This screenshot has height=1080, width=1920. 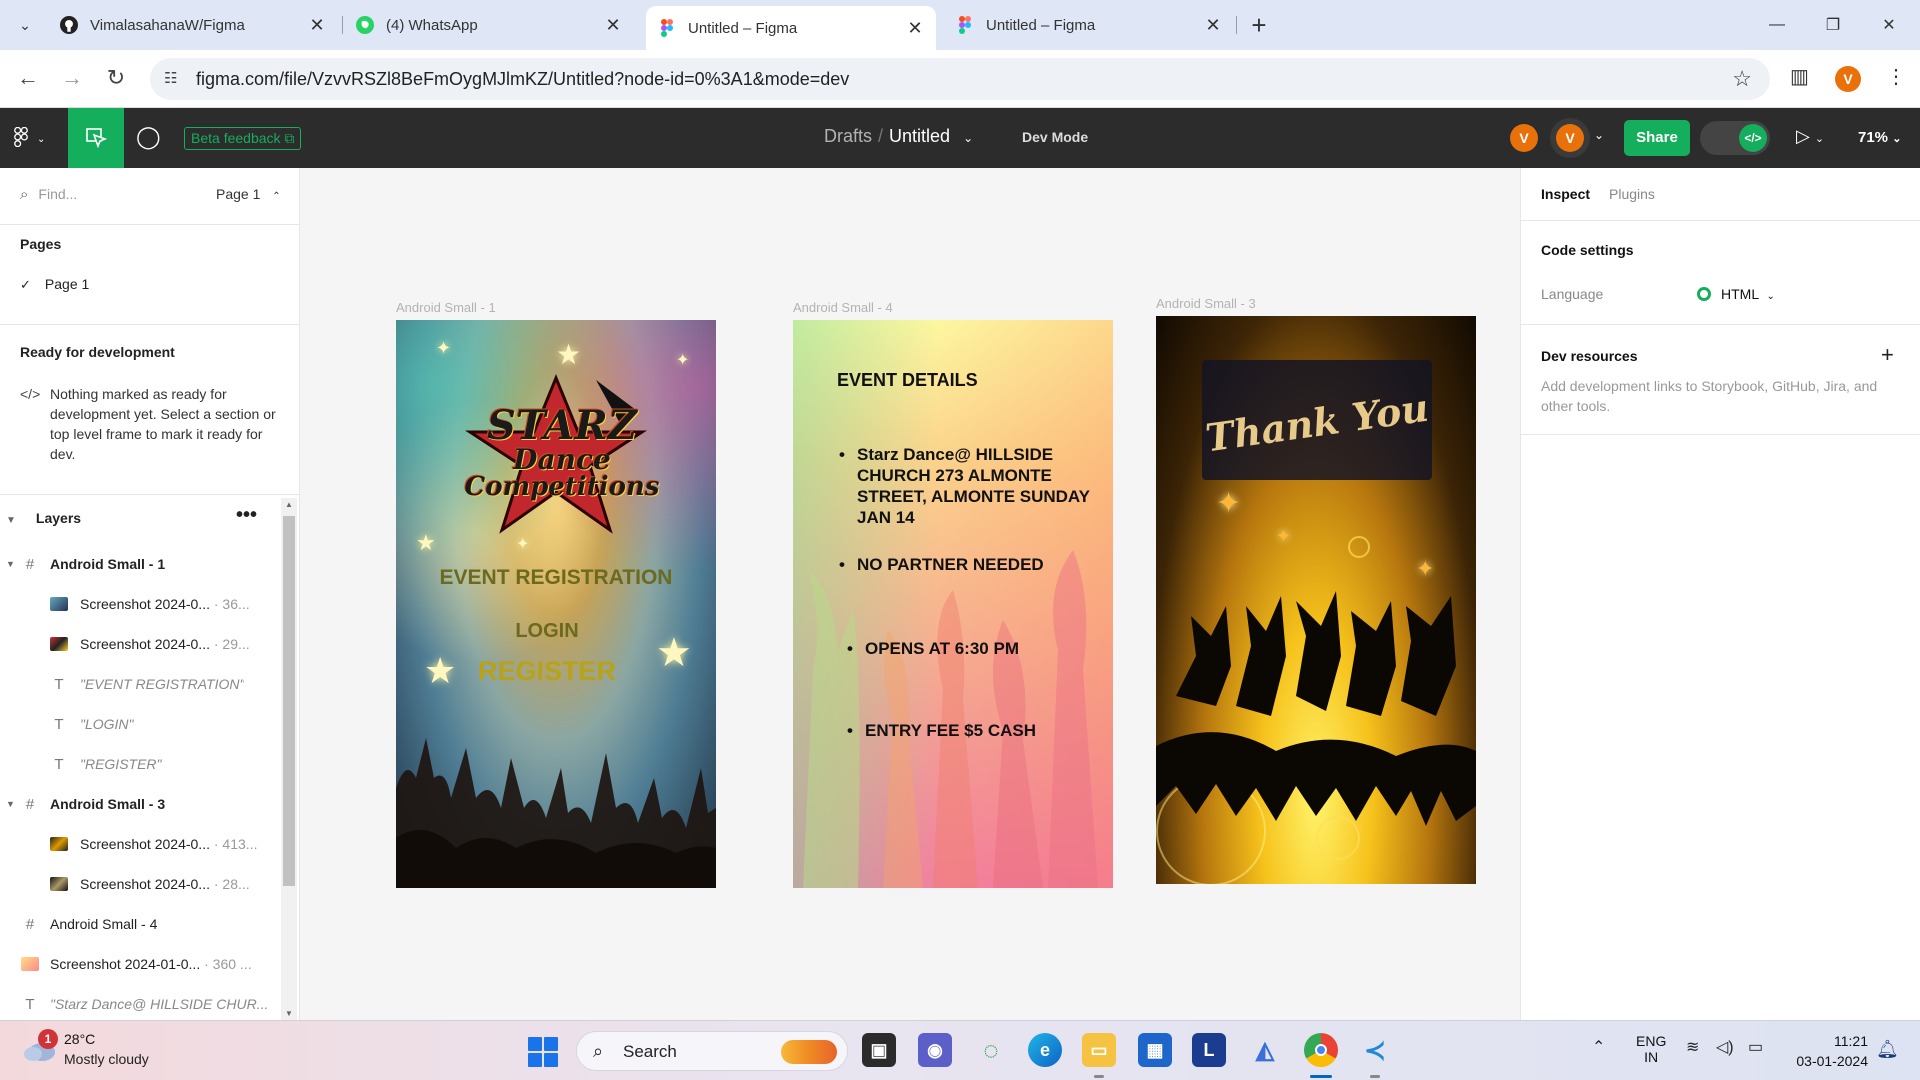 I want to click on file-name: Untitled, so click(x=919, y=136).